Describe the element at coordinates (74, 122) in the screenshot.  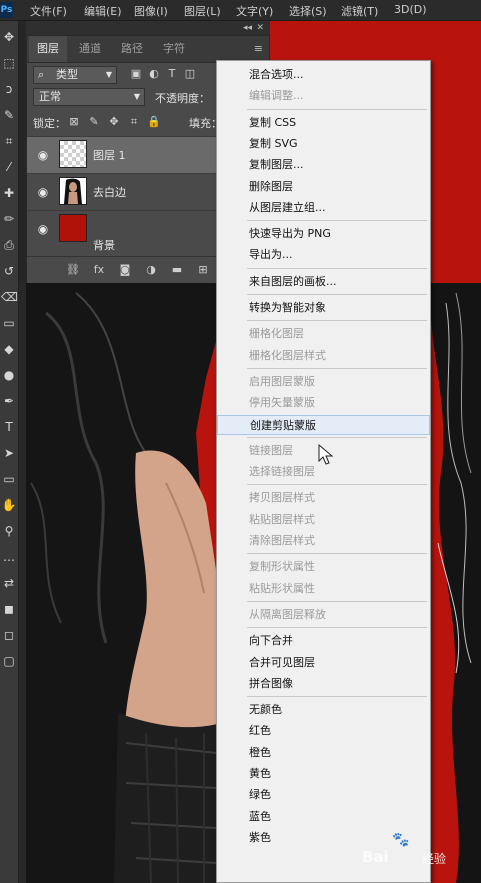
I see `lock-transparent-icon: ⊠` at that location.